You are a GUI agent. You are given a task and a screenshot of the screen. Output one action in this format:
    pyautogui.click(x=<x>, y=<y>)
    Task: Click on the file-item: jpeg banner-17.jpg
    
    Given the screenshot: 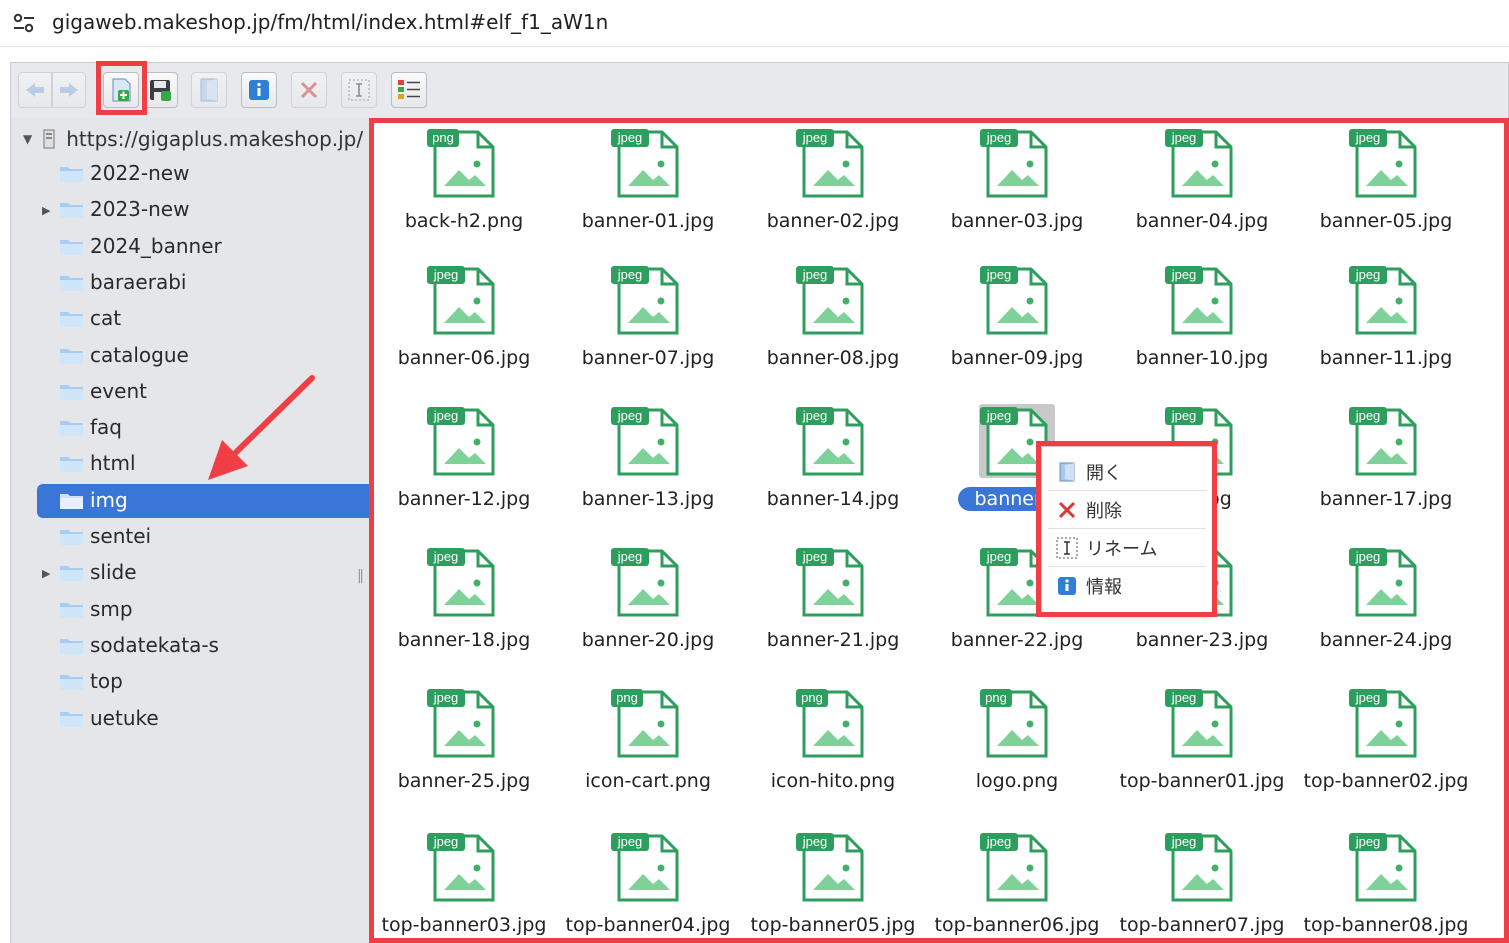 What is the action you would take?
    pyautogui.click(x=1386, y=470)
    